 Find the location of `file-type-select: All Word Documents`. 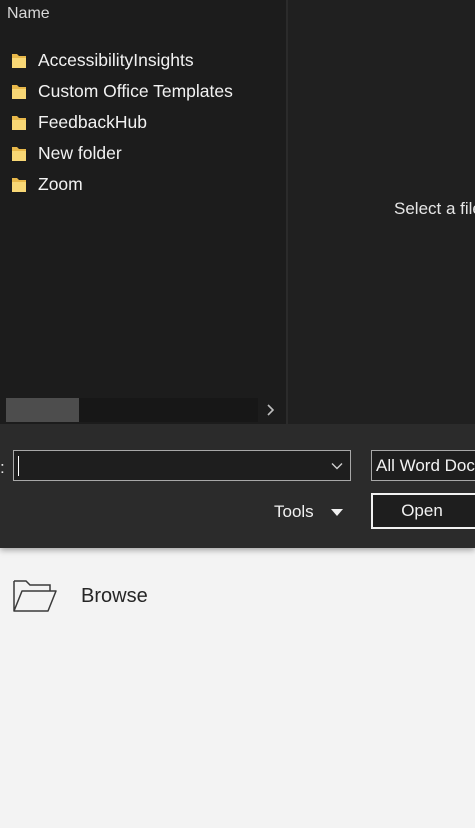

file-type-select: All Word Documents is located at coordinates (423, 465).